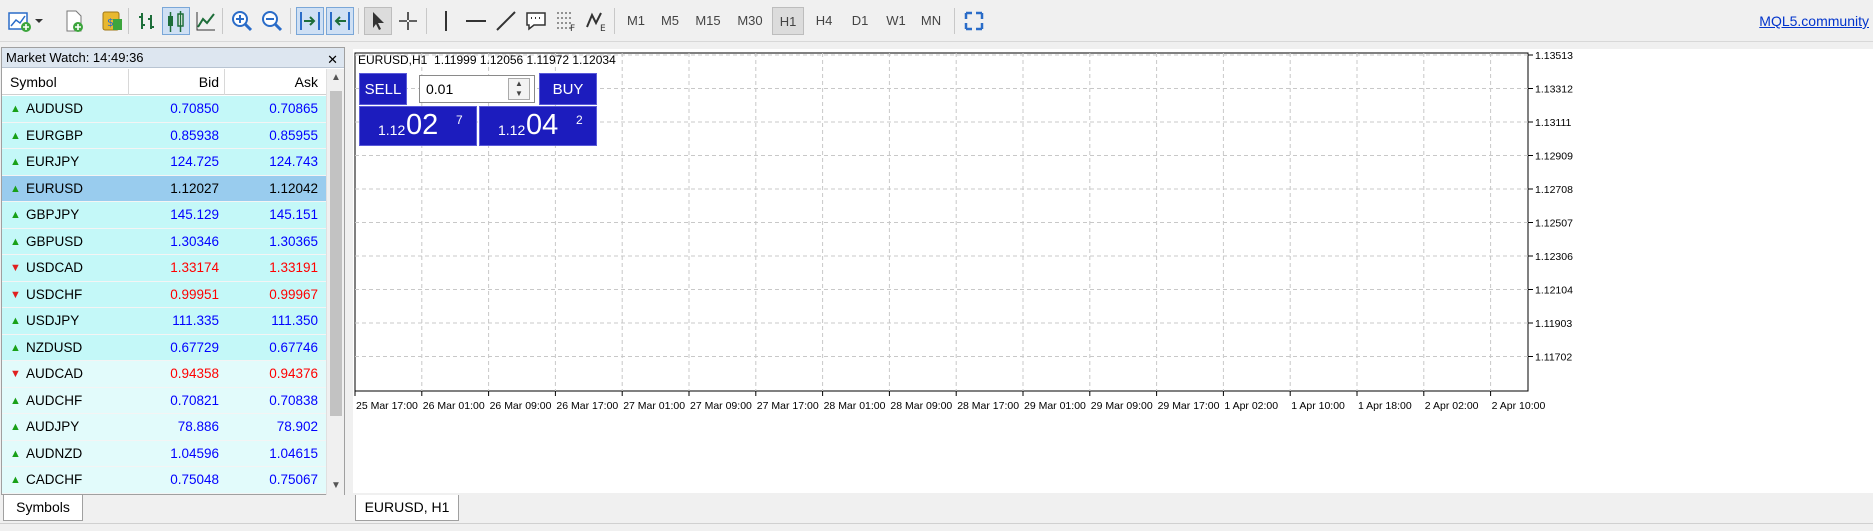 This screenshot has height=531, width=1873. I want to click on price-axis-label: 1.12306, so click(1554, 257).